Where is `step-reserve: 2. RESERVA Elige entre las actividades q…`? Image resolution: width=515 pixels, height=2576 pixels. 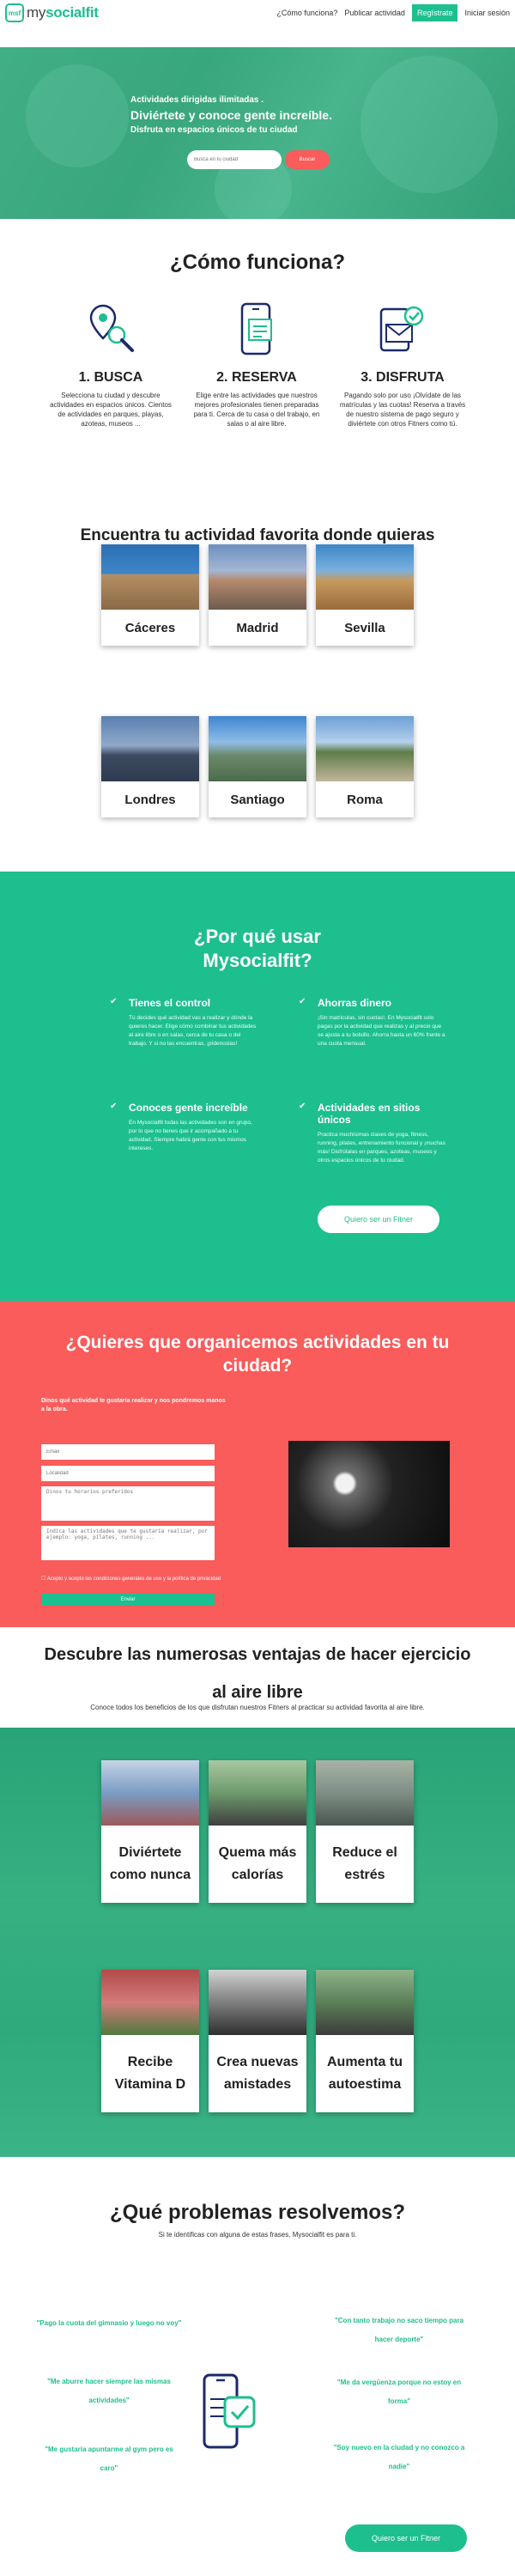
step-reserve: 2. RESERVA Elige entre las actividades q… is located at coordinates (256, 365).